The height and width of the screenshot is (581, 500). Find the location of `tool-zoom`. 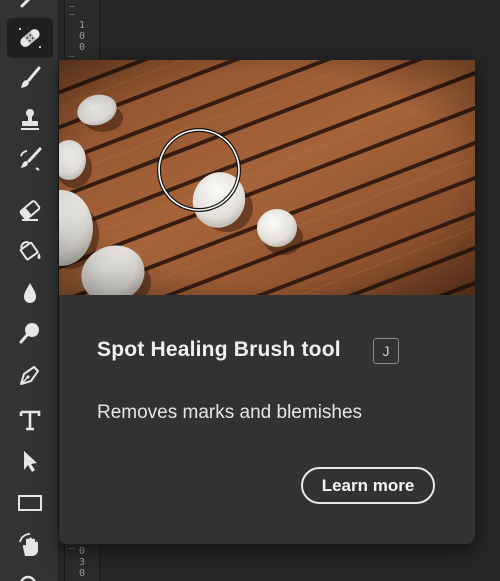

tool-zoom is located at coordinates (30, 573).